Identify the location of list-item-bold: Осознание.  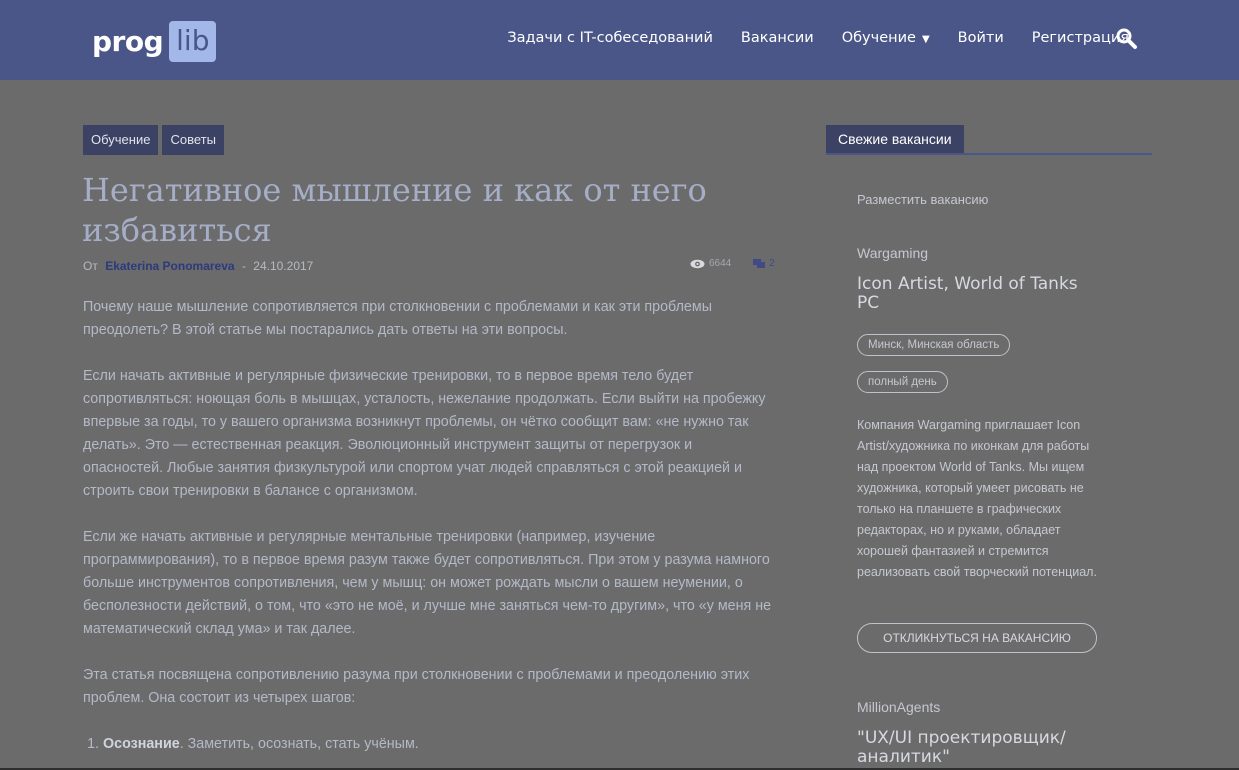
(141, 744).